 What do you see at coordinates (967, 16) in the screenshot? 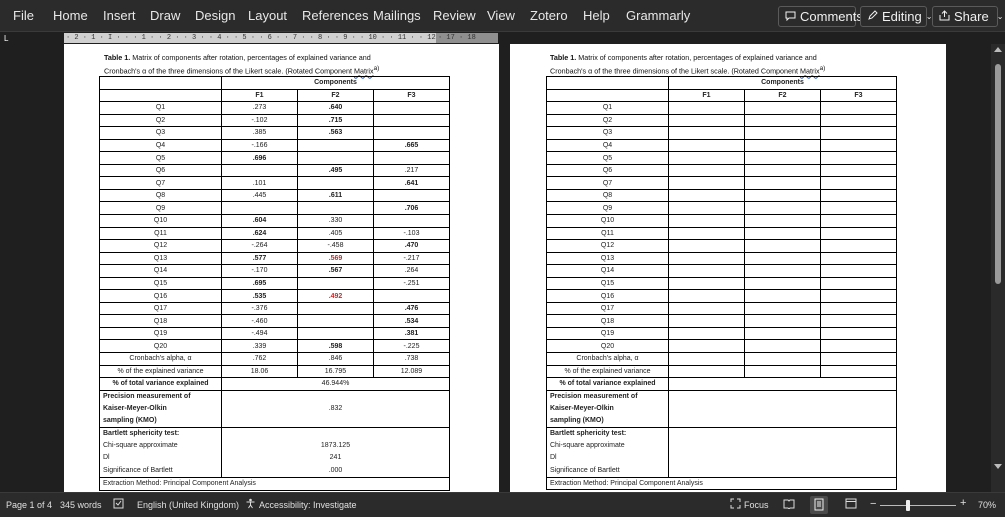
I see `share-button: Share ⌄` at bounding box center [967, 16].